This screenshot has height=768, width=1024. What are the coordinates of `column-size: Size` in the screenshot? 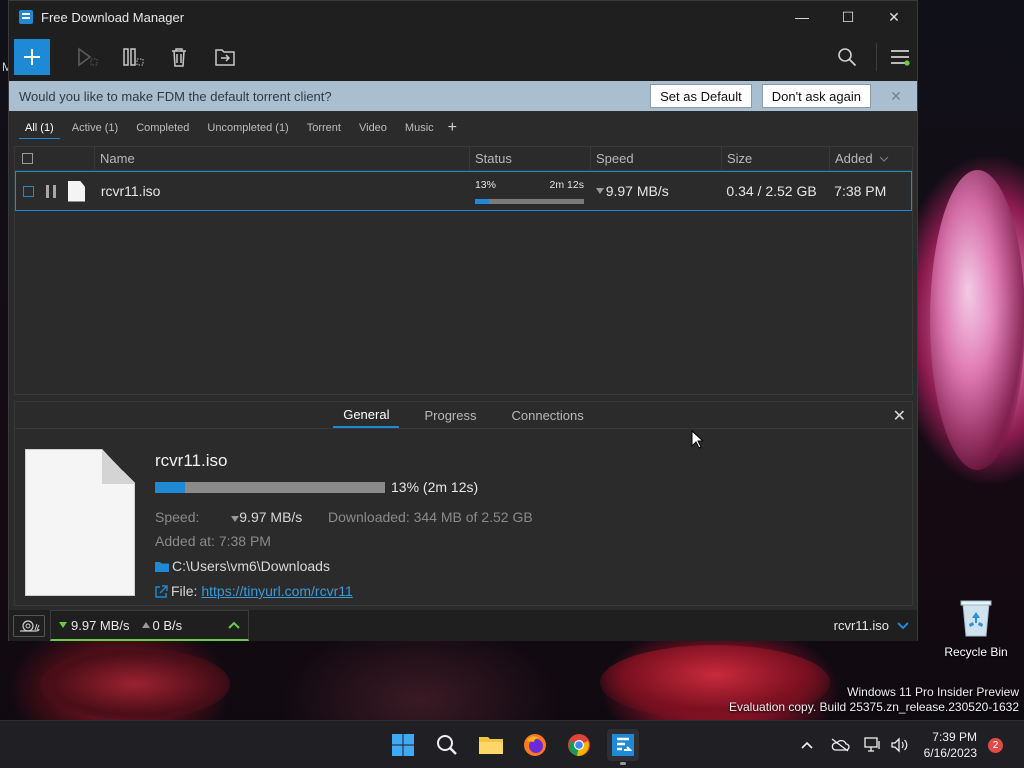 It's located at (776, 158).